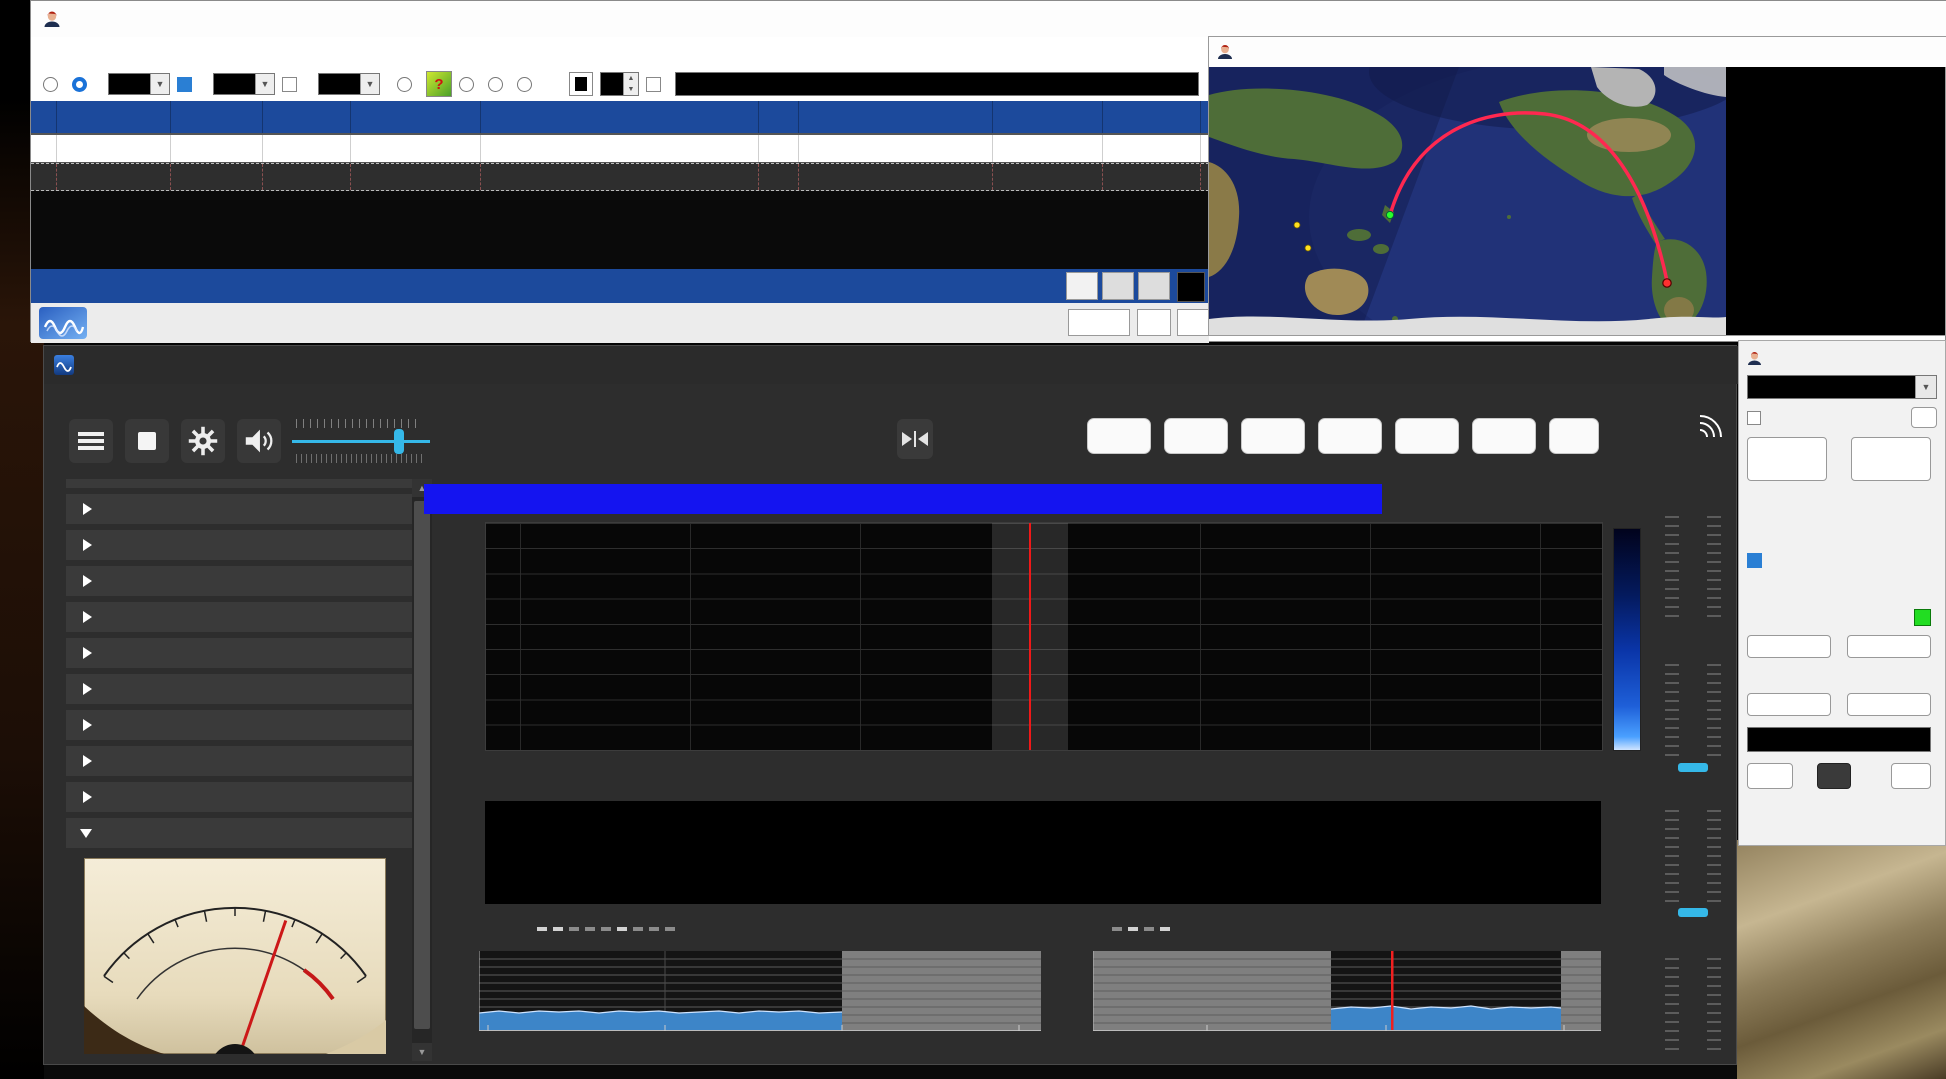  What do you see at coordinates (79, 84) in the screenshot?
I see `radio-pilcrow` at bounding box center [79, 84].